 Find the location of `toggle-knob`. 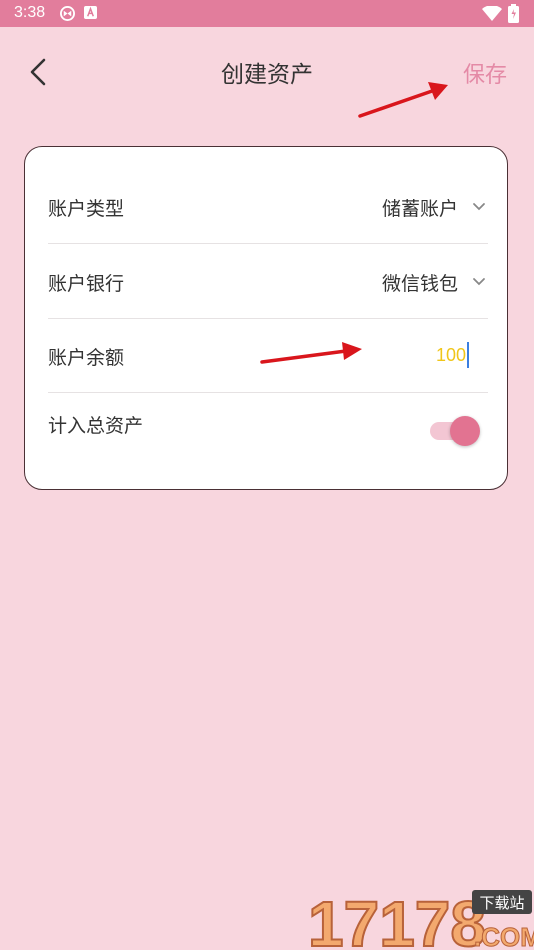

toggle-knob is located at coordinates (465, 431).